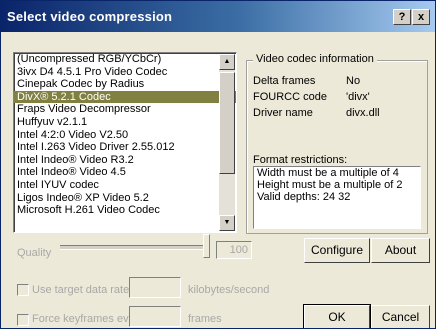  What do you see at coordinates (155, 316) in the screenshot?
I see `keyframes-field` at bounding box center [155, 316].